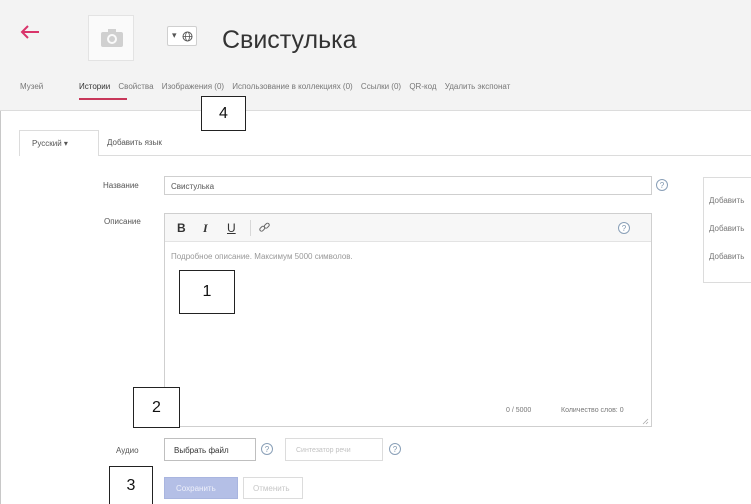 Image resolution: width=751 pixels, height=504 pixels. I want to click on name-help-icon: ?, so click(662, 185).